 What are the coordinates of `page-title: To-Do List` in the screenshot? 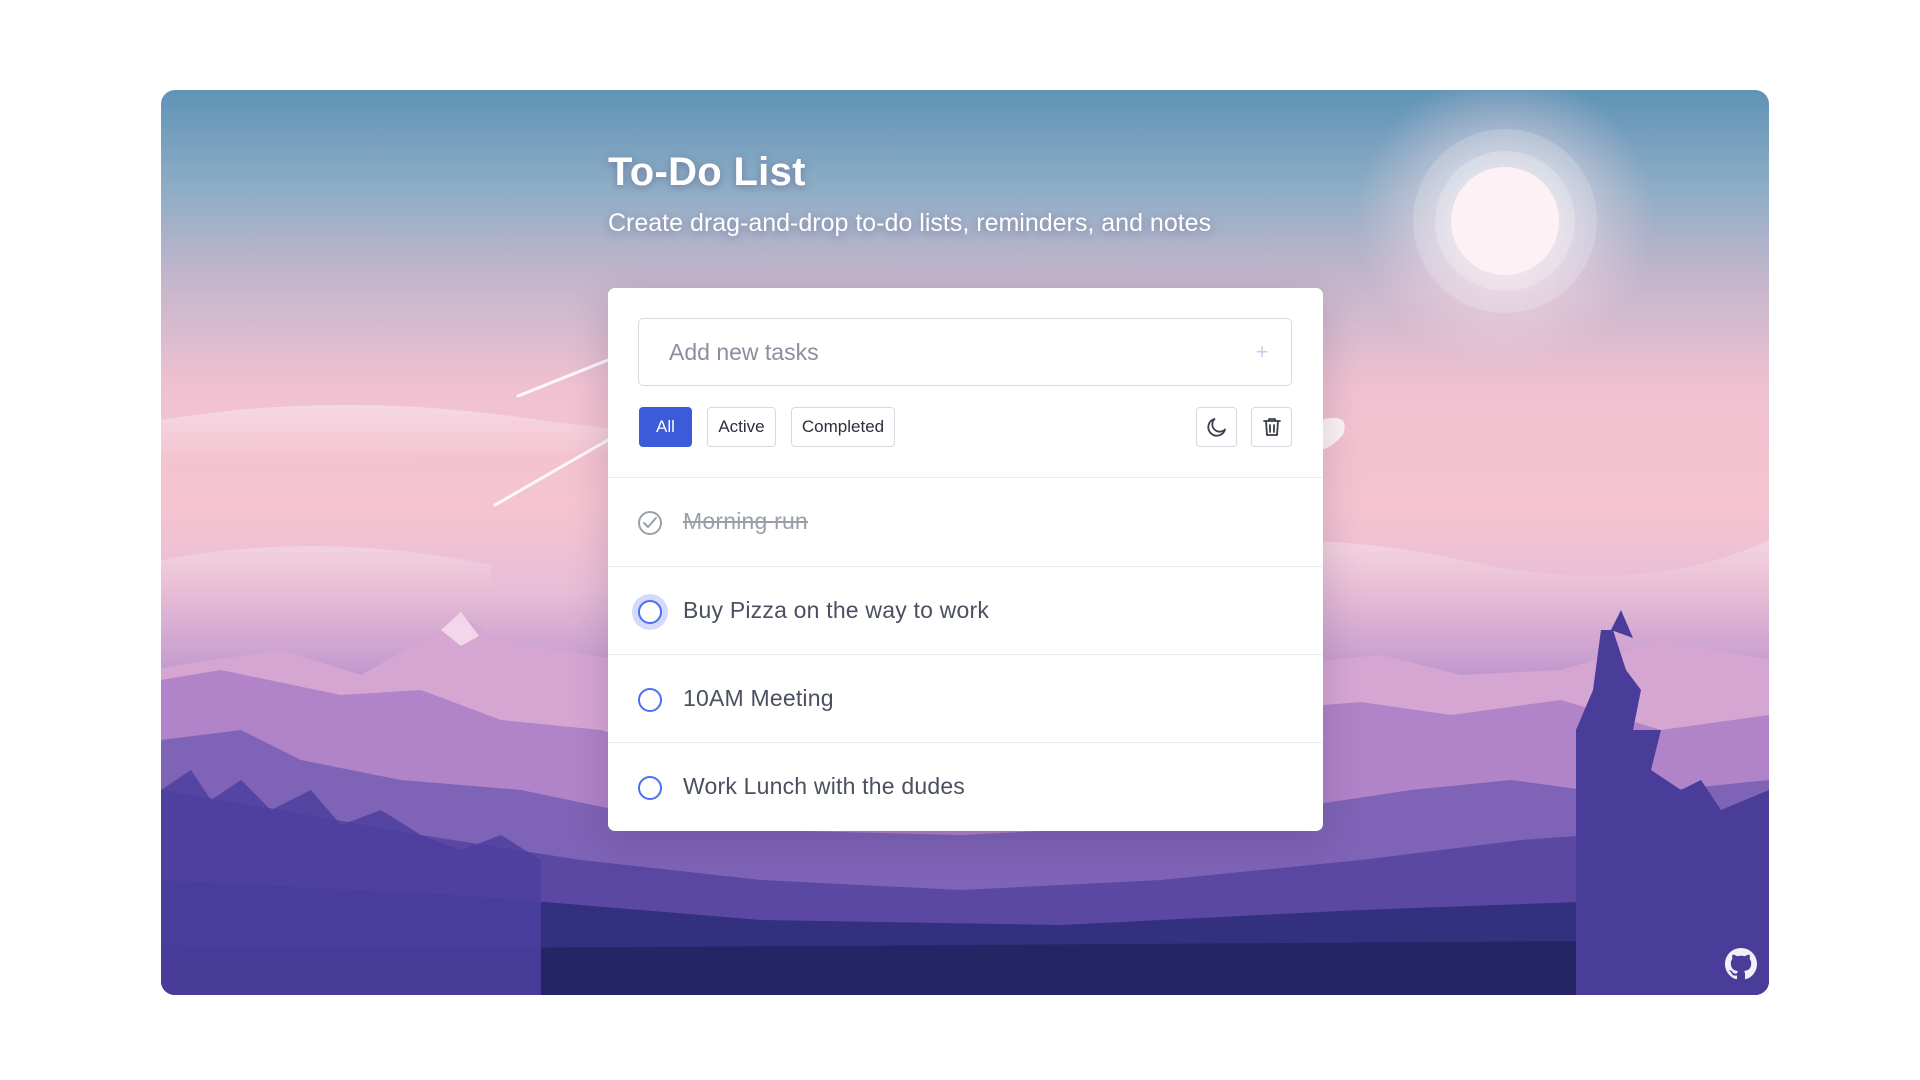 It's located at (707, 172).